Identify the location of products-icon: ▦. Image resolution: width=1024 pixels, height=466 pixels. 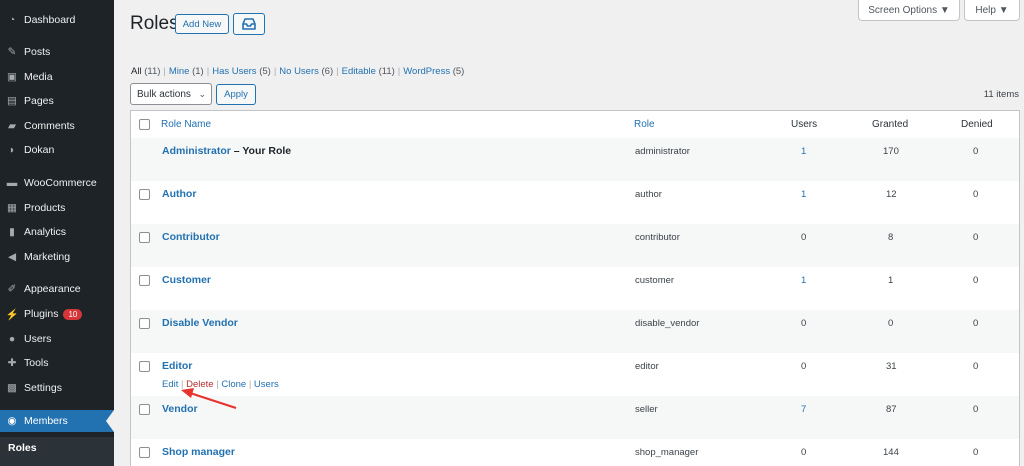
(12, 208).